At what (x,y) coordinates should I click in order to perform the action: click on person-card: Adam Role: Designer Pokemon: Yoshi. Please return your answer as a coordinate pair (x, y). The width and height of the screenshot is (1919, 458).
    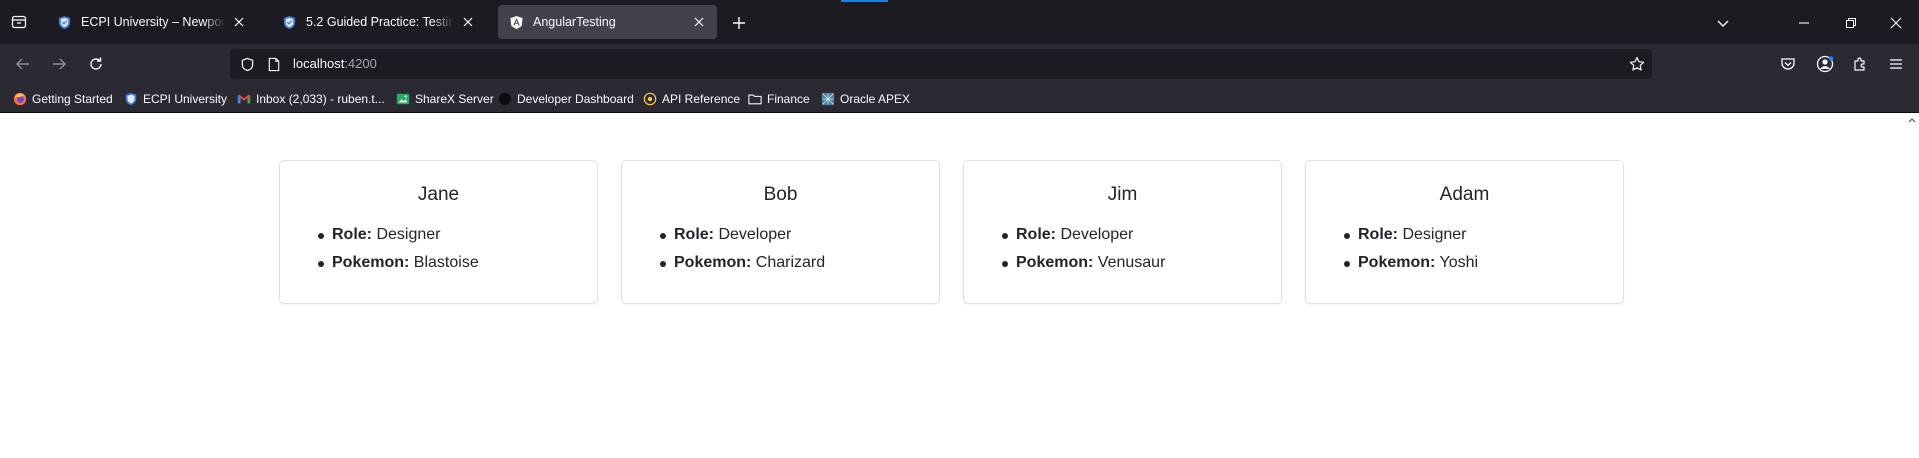
    Looking at the image, I should click on (1464, 232).